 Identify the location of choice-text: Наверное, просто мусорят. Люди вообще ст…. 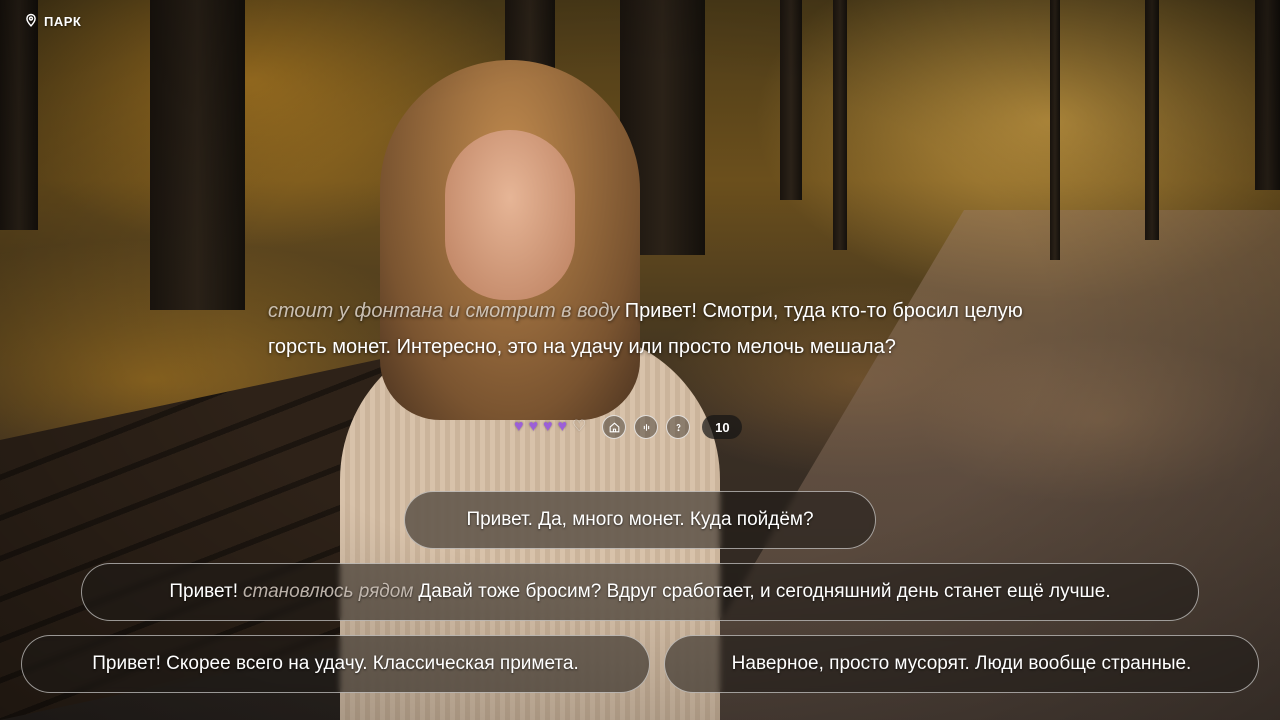
(961, 663).